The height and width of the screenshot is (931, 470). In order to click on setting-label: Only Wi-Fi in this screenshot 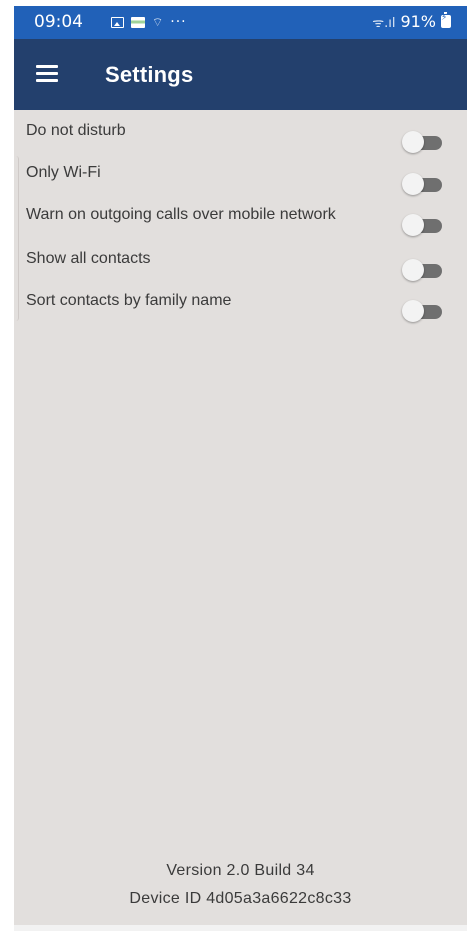, I will do `click(63, 172)`.